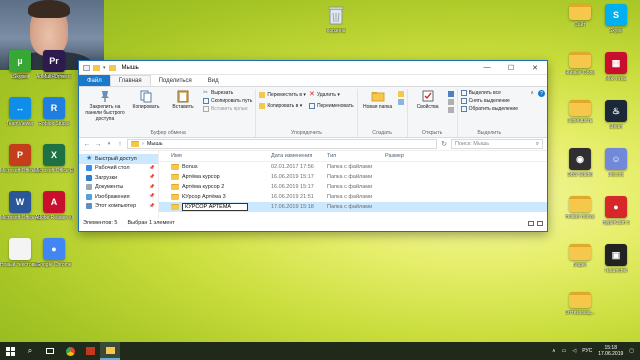 Image resolution: width=640 pixels, height=360 pixels. Describe the element at coordinates (616, 163) in the screenshot. I see `desktop-icon: ☺ Discord` at that location.